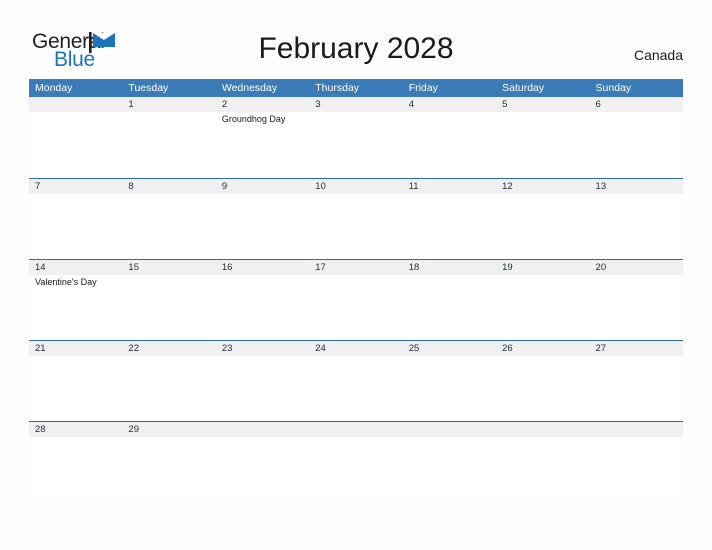  Describe the element at coordinates (168, 137) in the screenshot. I see `day-cell: 1` at that location.